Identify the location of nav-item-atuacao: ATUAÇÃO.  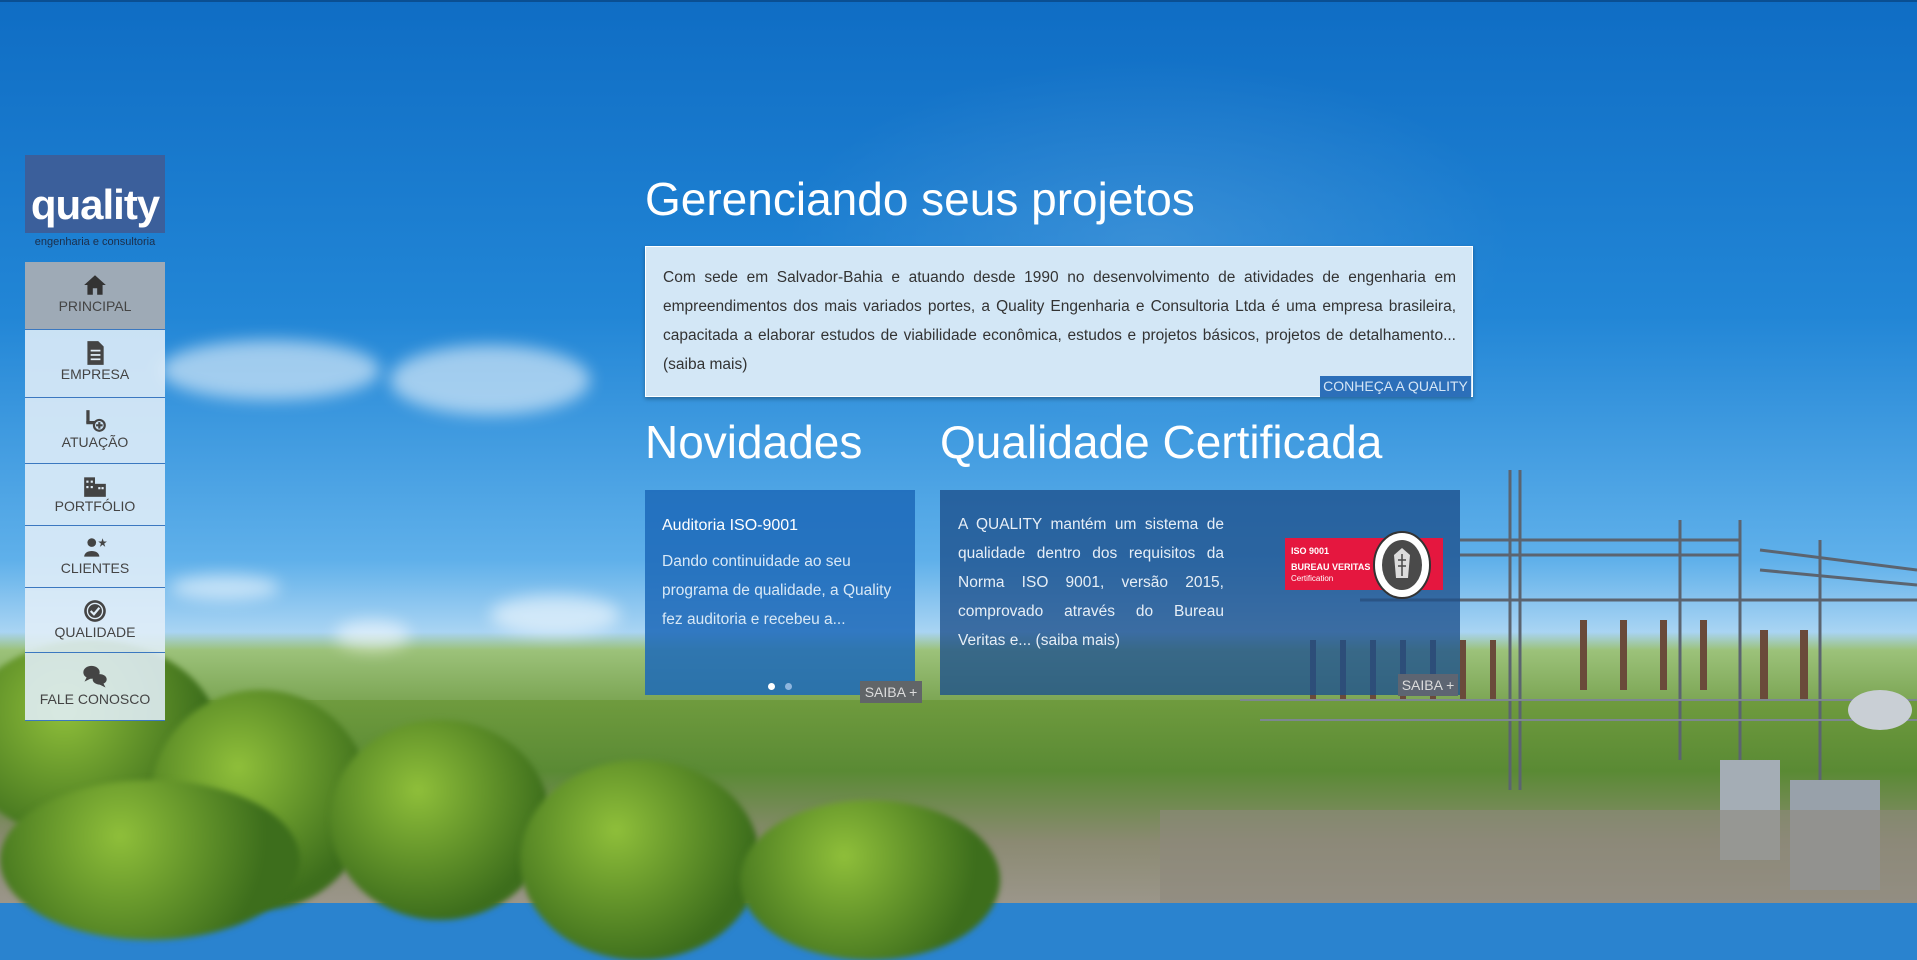
(95, 431).